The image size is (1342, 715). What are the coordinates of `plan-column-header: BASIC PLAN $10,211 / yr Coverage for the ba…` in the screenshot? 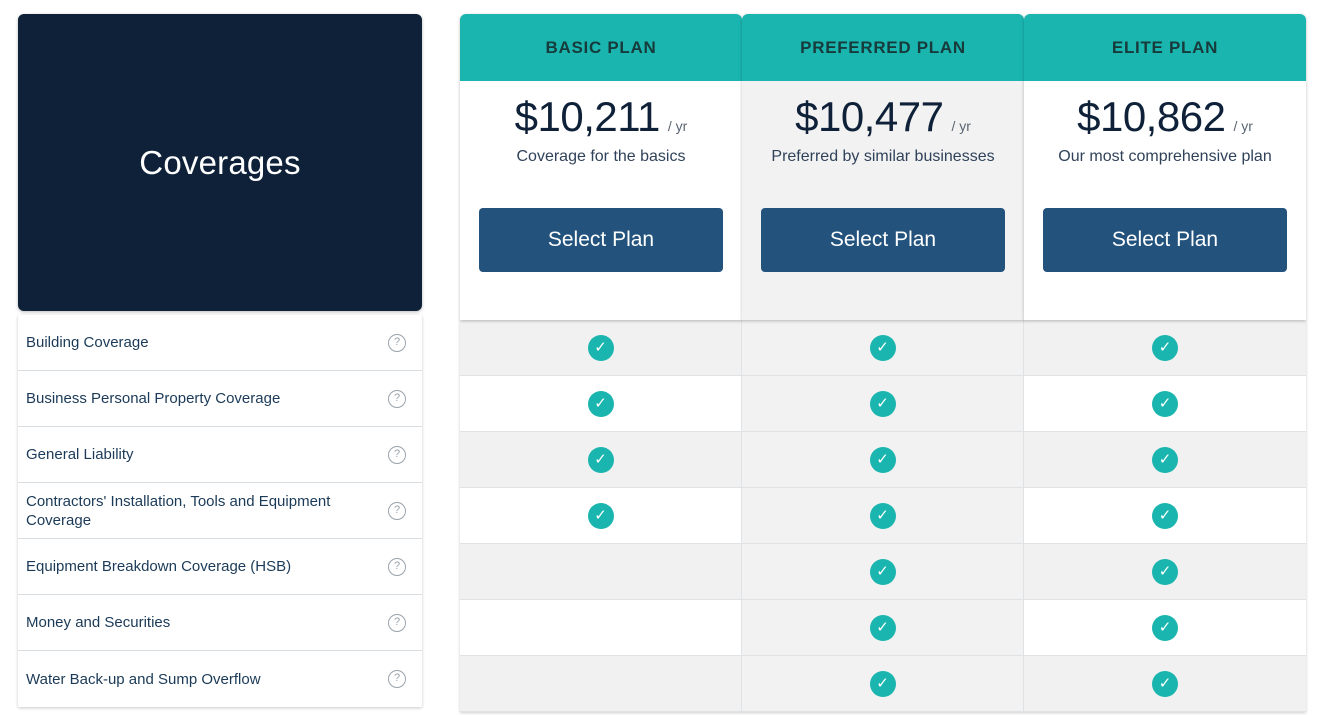 It's located at (601, 167).